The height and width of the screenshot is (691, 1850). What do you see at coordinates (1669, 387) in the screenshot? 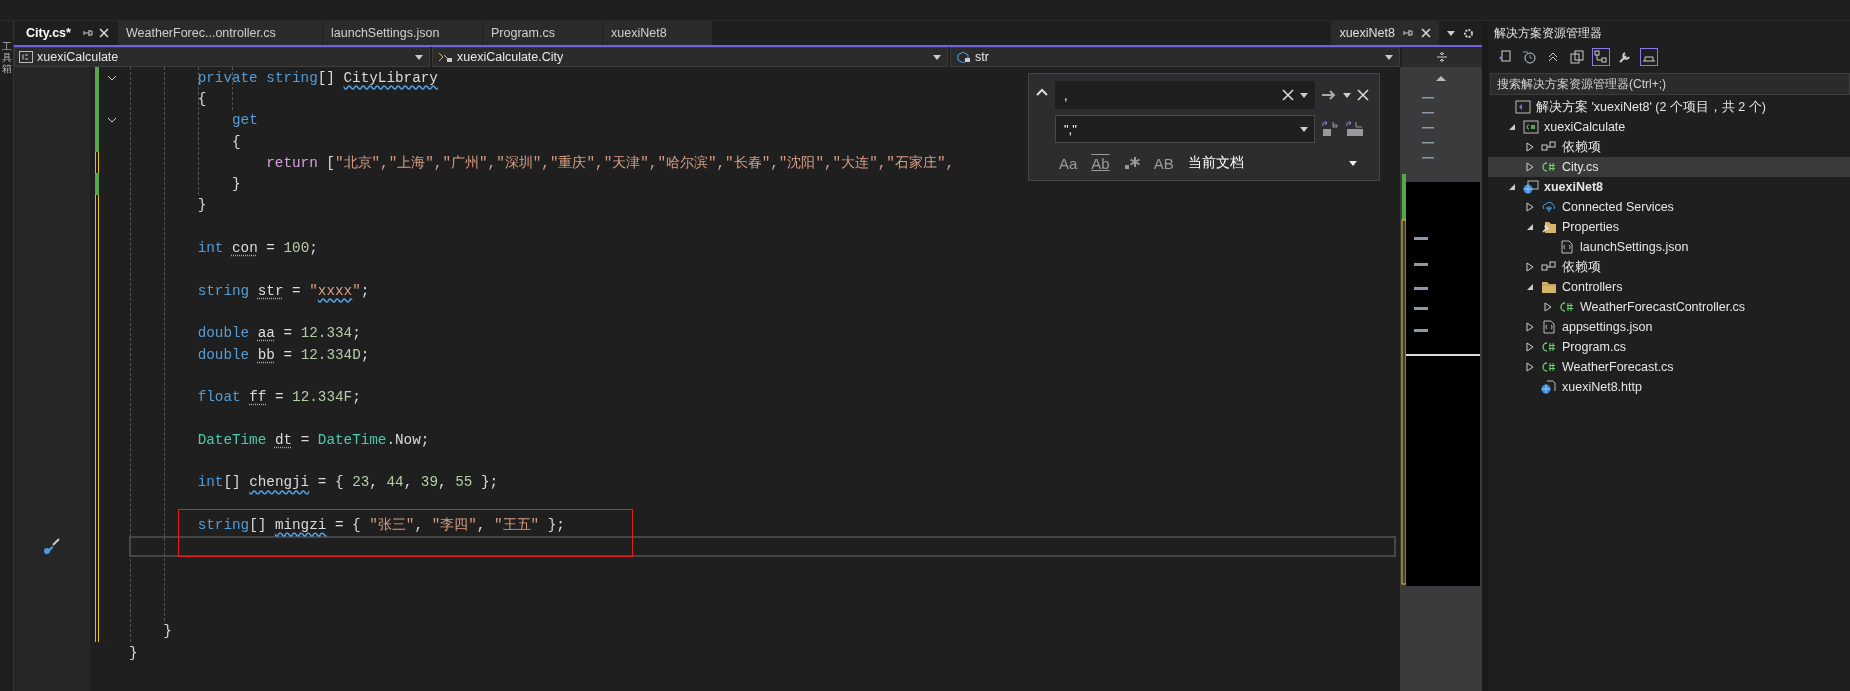
I see `tree-item: xuexiNet8.http` at bounding box center [1669, 387].